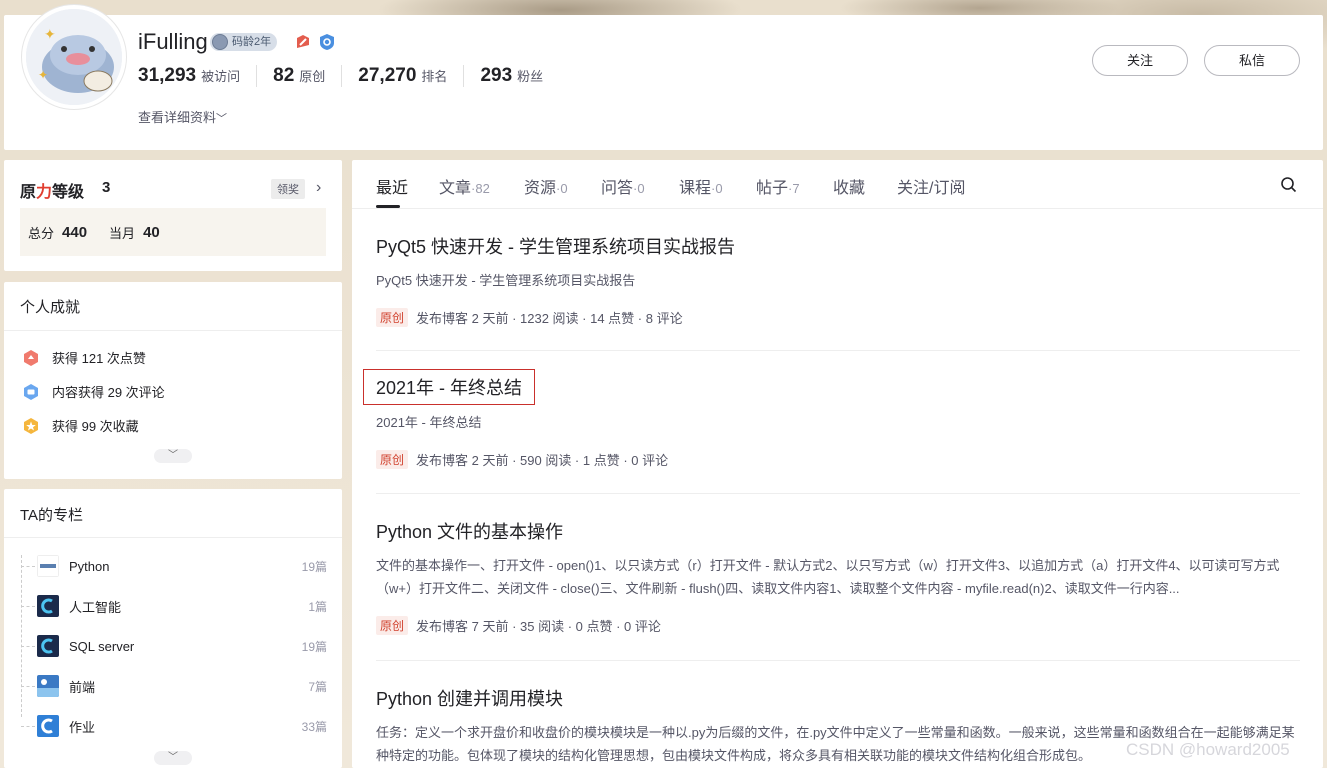 This screenshot has width=1327, height=768. Describe the element at coordinates (108, 392) in the screenshot. I see `achievement-text: 内容获得 29 次评论` at that location.